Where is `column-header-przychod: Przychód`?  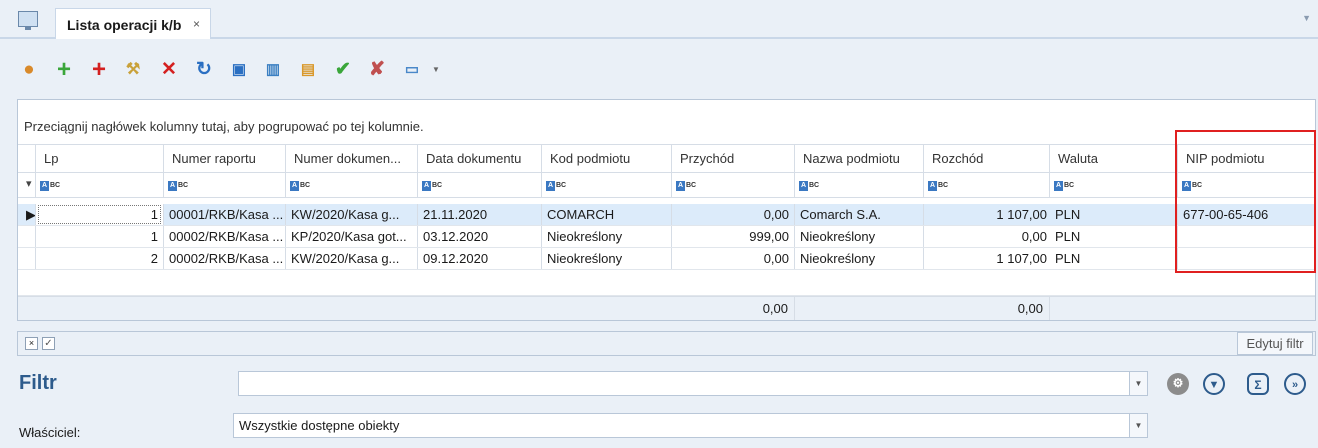 column-header-przychod: Przychód is located at coordinates (733, 158).